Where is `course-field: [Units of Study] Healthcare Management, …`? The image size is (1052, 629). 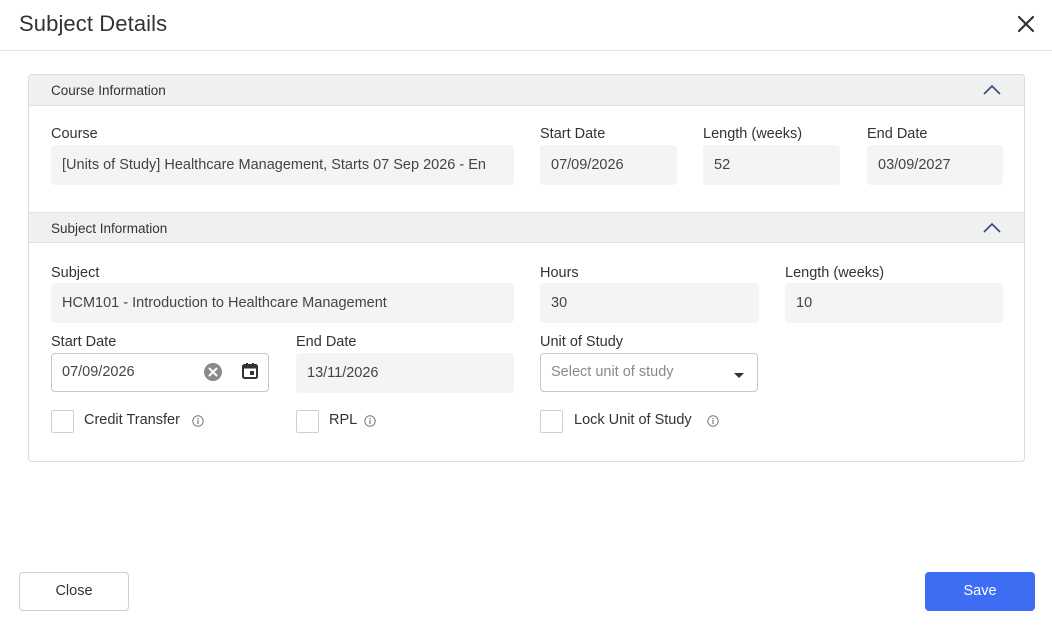 course-field: [Units of Study] Healthcare Management, … is located at coordinates (282, 165).